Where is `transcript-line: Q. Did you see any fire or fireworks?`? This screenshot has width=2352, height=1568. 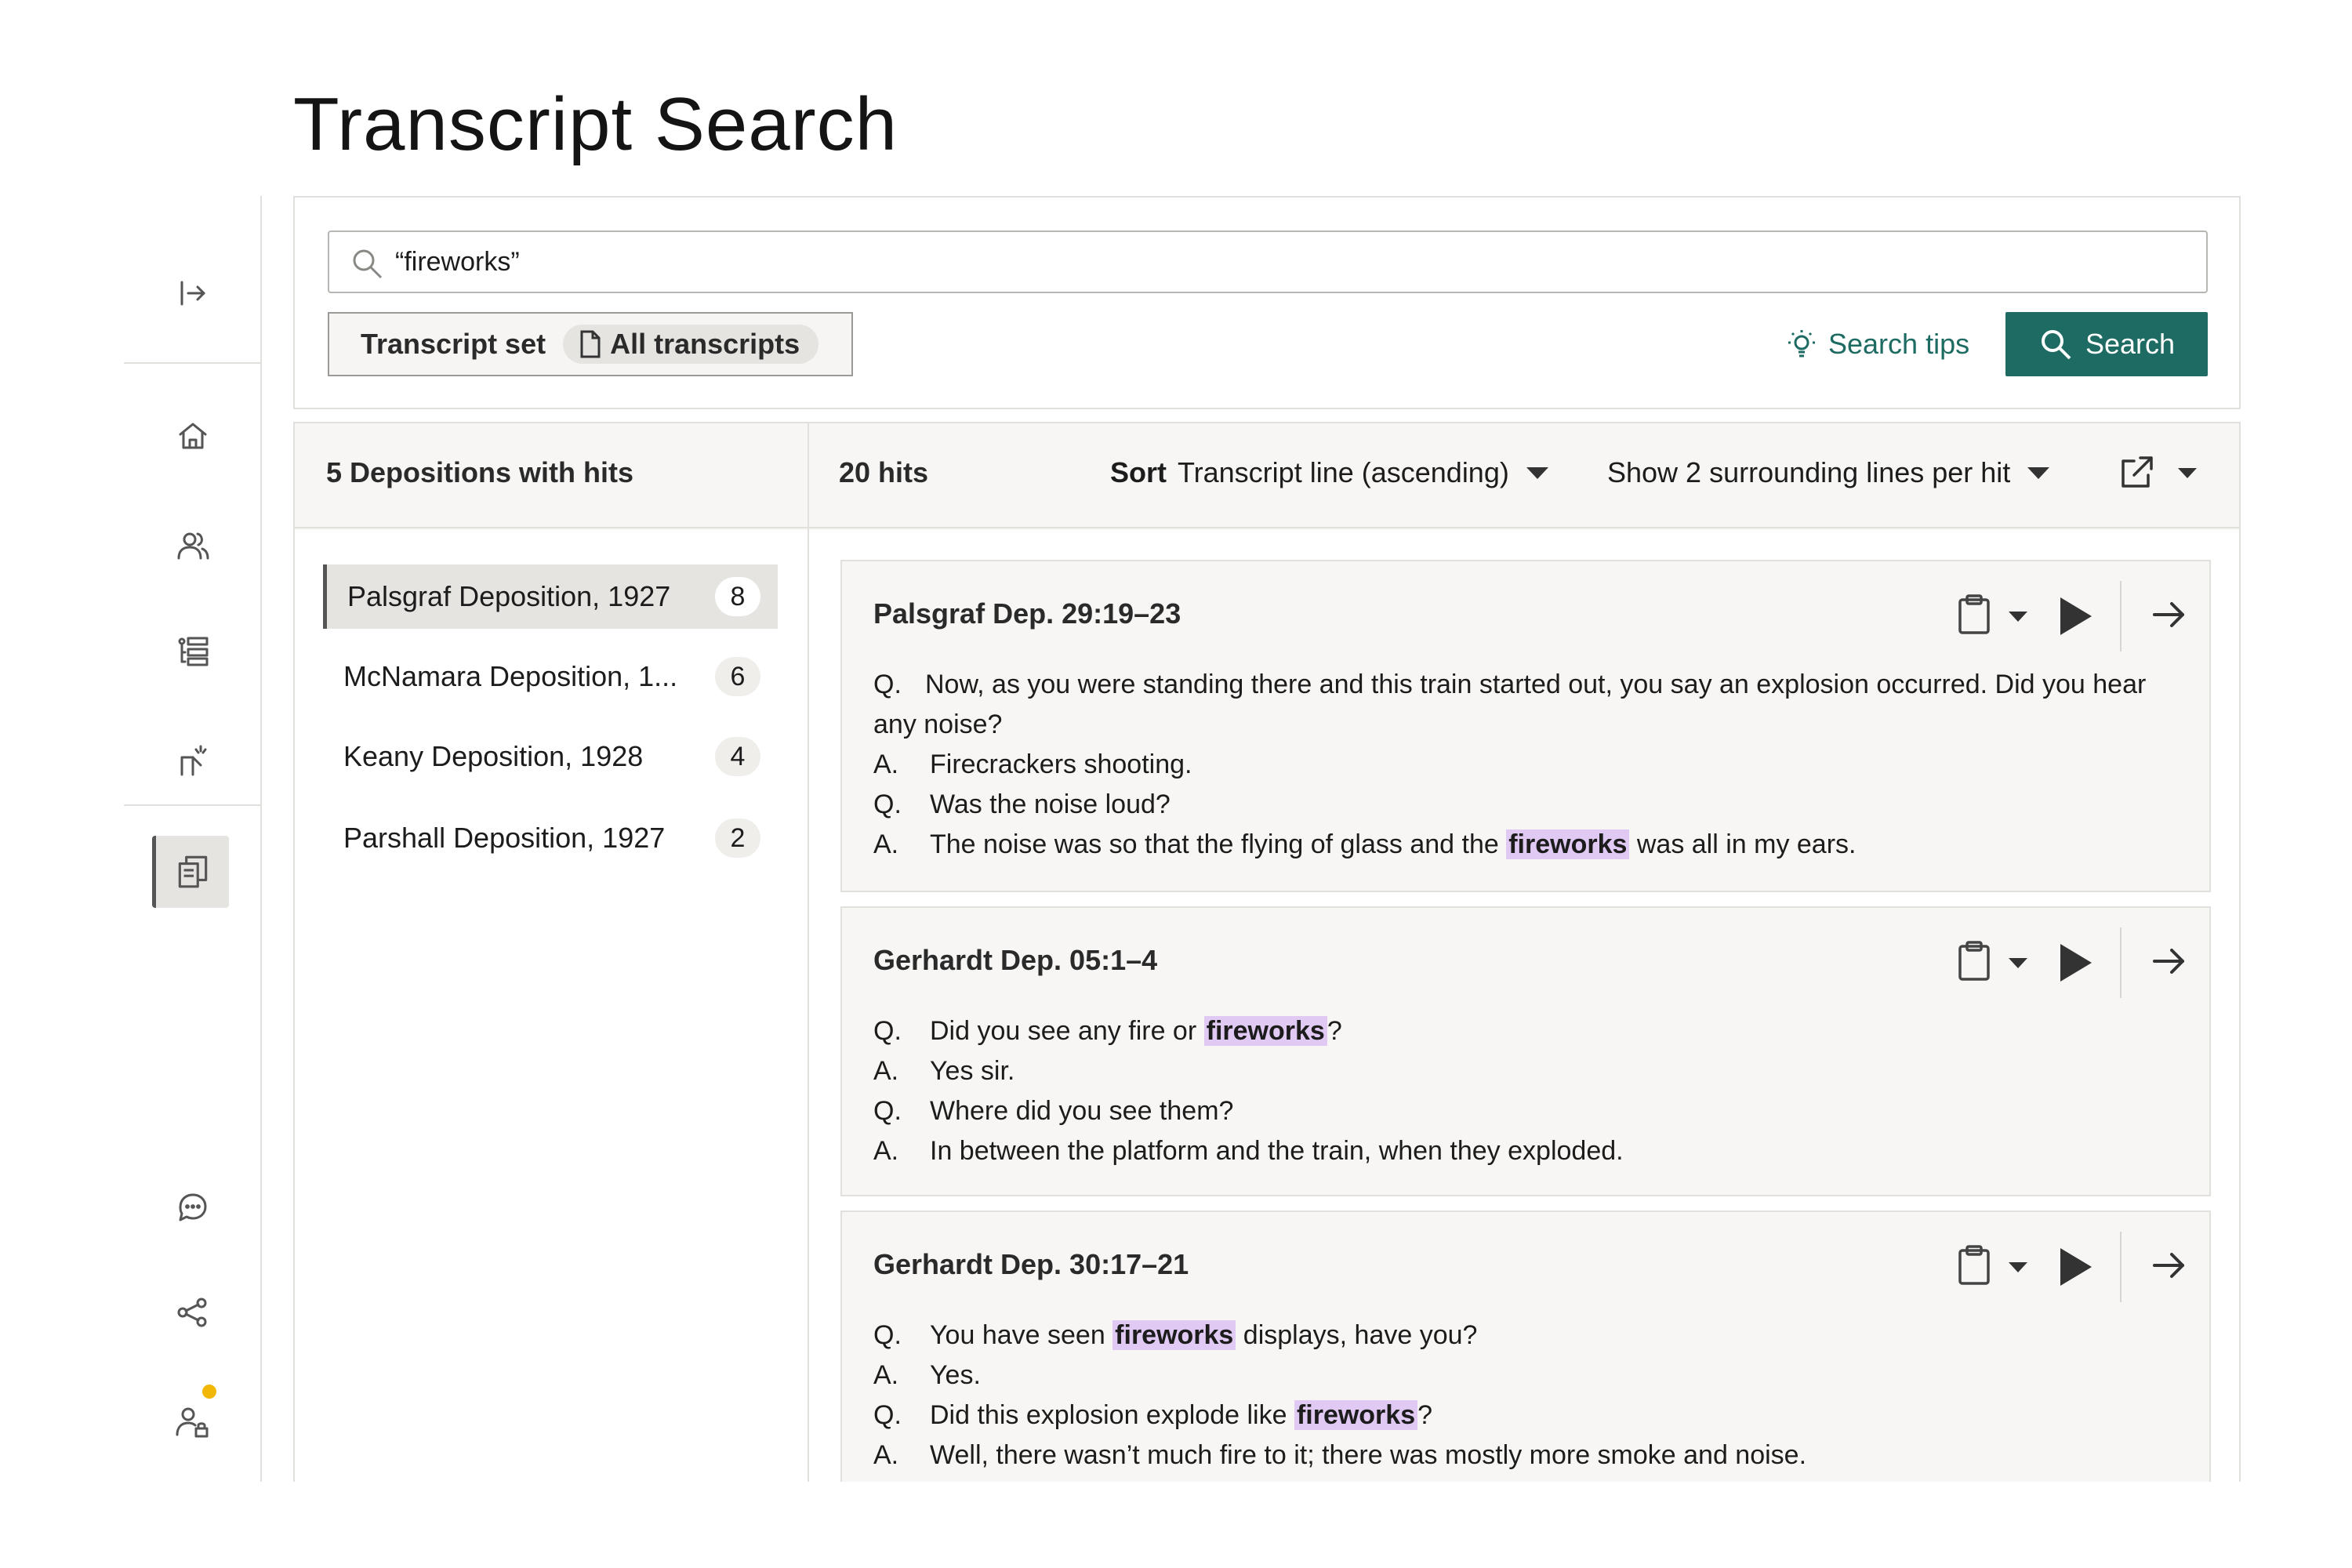
transcript-line: Q. Did you see any fire or fireworks? is located at coordinates (1528, 1031).